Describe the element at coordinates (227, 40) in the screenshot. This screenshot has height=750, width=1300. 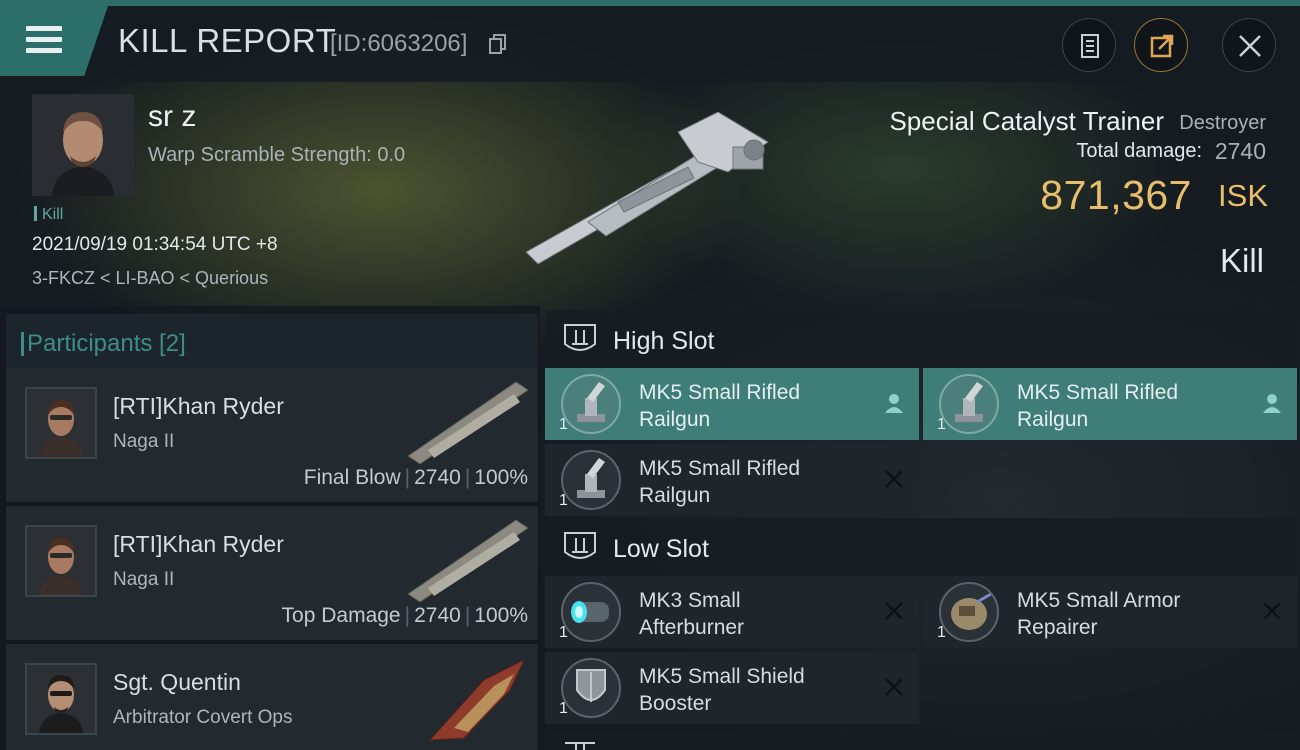
I see `page-title: KILL REPORT` at that location.